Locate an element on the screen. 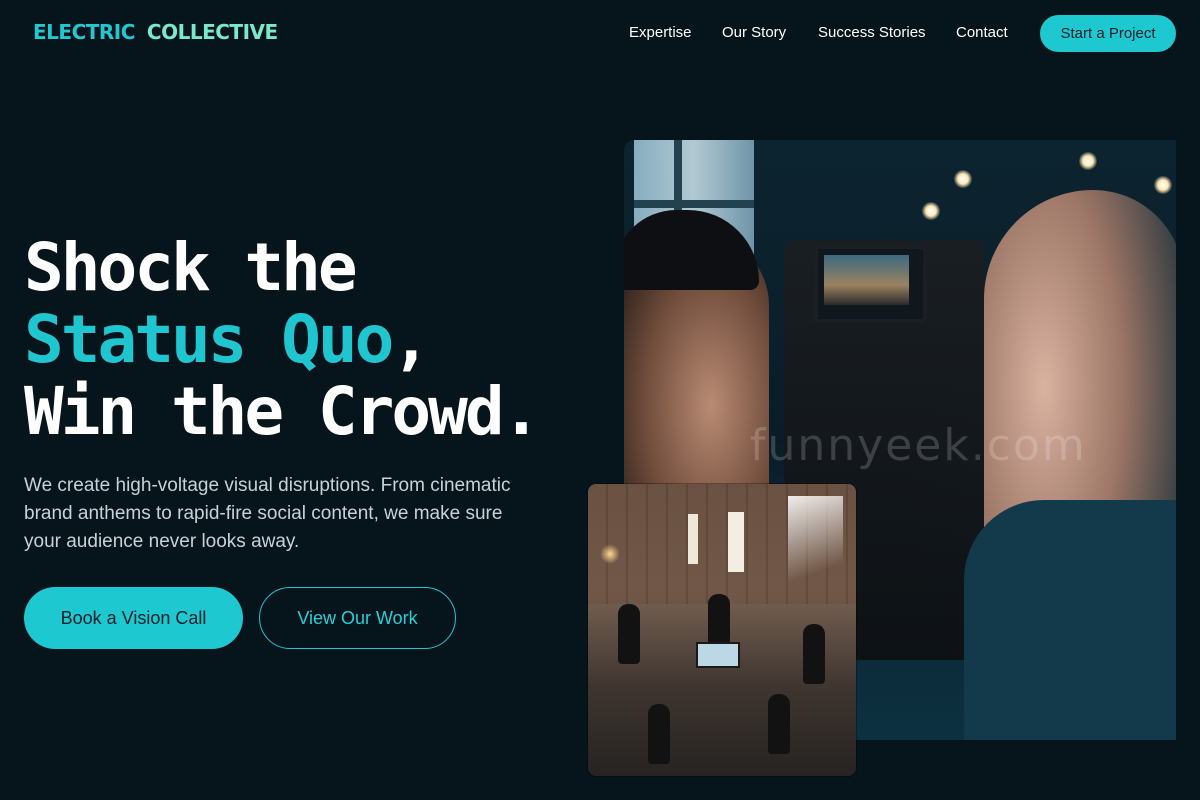  watermark-text: funnyeek.com is located at coordinates (918, 445).